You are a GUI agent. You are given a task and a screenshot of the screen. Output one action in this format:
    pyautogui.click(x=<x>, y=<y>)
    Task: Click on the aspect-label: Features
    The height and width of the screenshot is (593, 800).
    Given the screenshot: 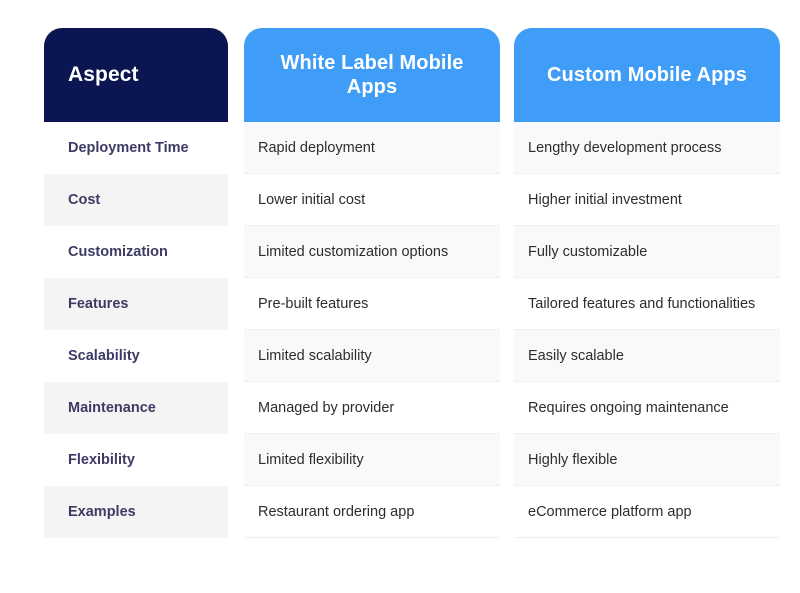 What is the action you would take?
    pyautogui.click(x=98, y=304)
    